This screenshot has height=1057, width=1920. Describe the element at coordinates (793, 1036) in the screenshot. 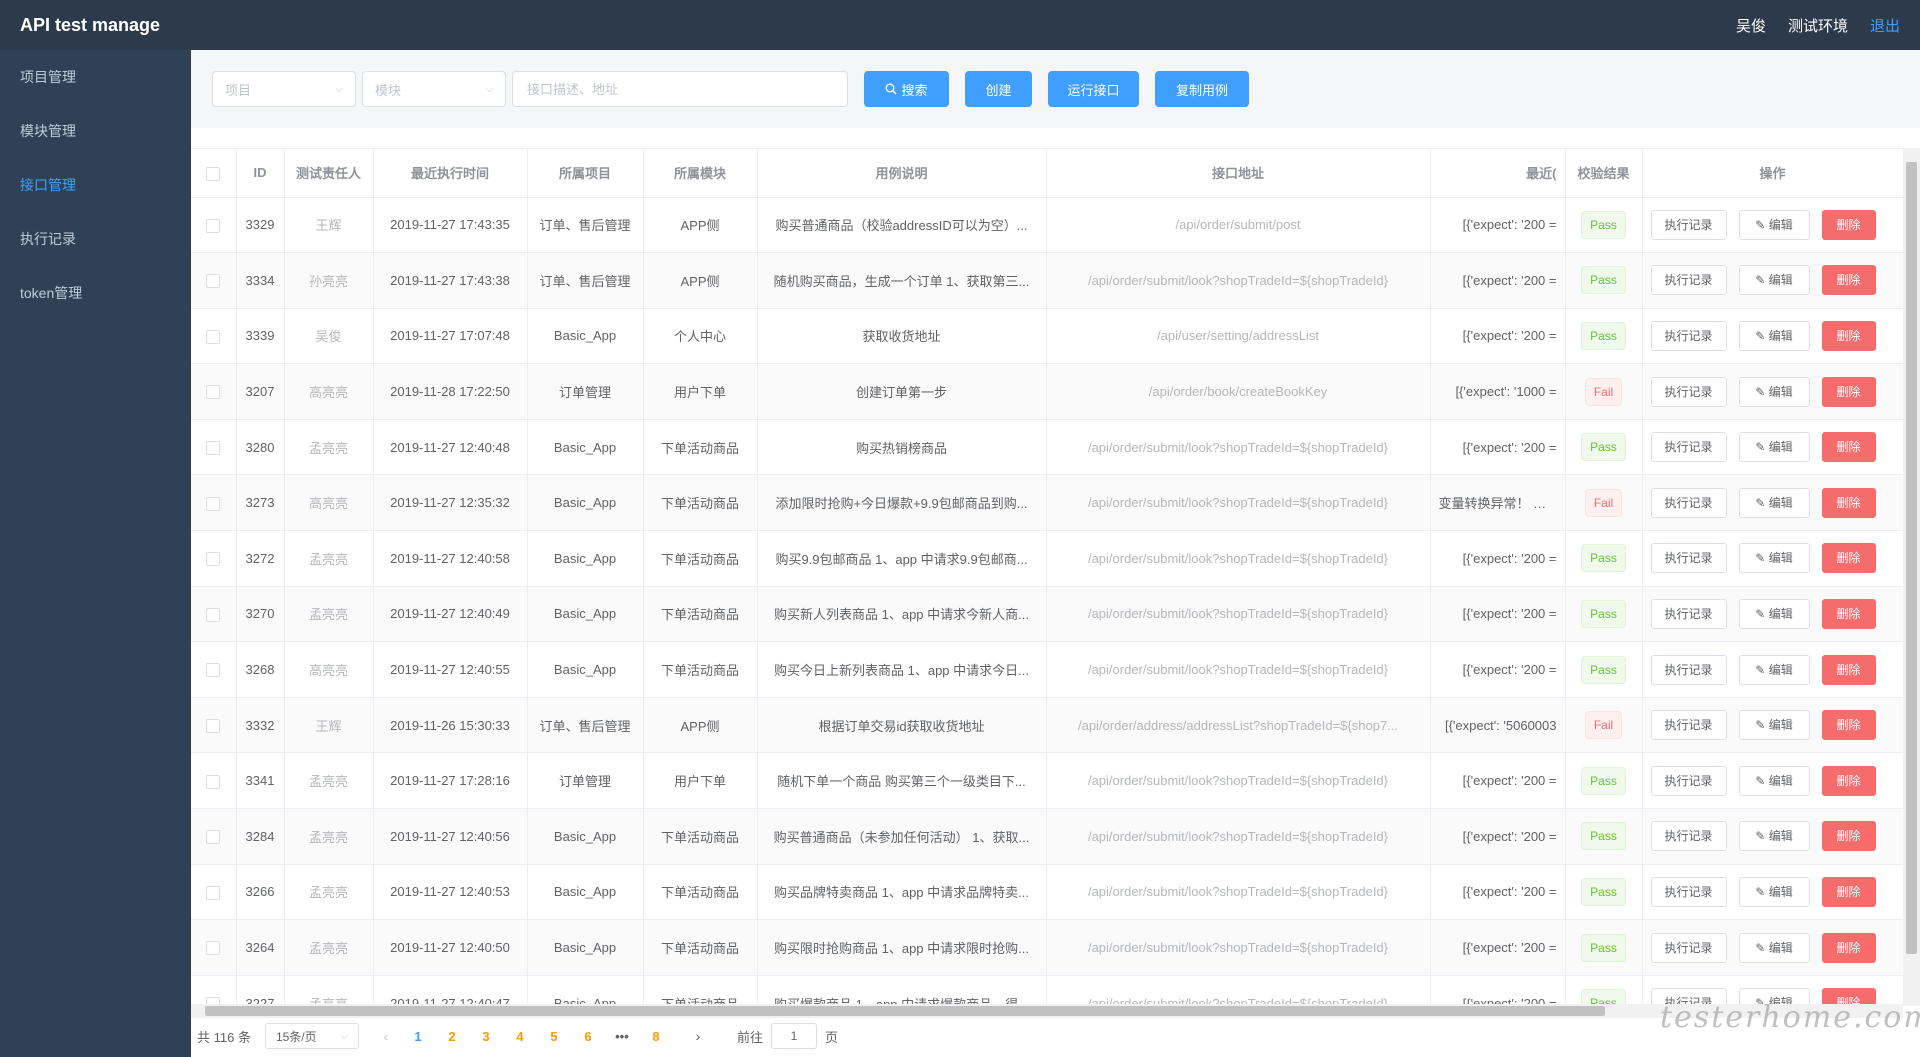

I see `goto-page-input` at that location.